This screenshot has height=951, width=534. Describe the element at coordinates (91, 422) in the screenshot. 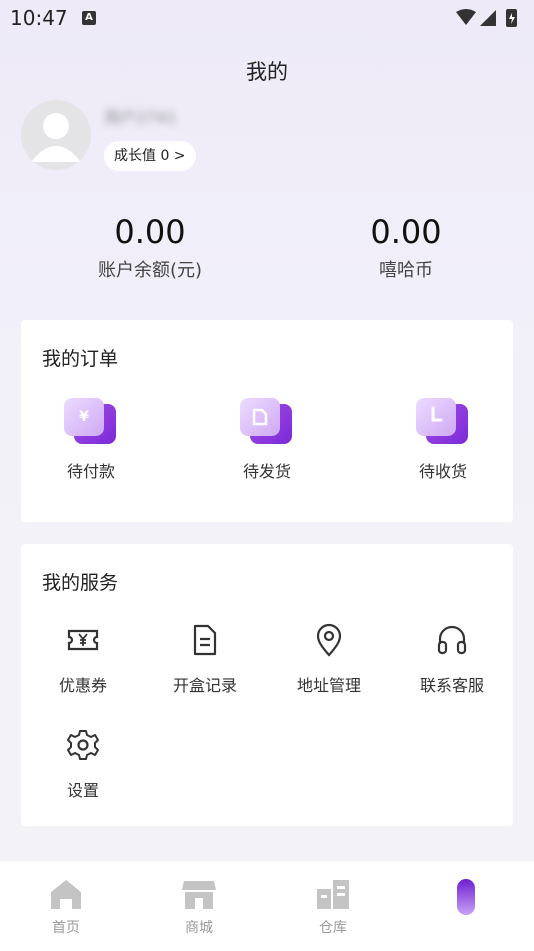

I see `payment-icon: ¥` at that location.